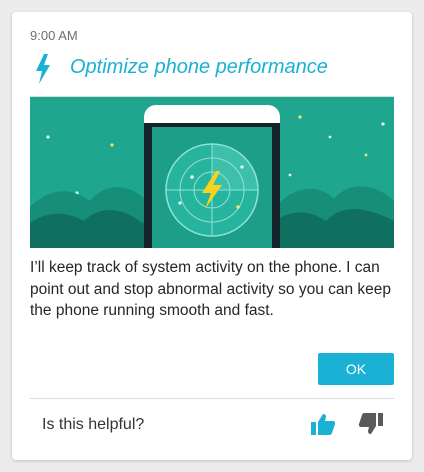 The image size is (424, 472). I want to click on thumbs-up-icon, so click(323, 424).